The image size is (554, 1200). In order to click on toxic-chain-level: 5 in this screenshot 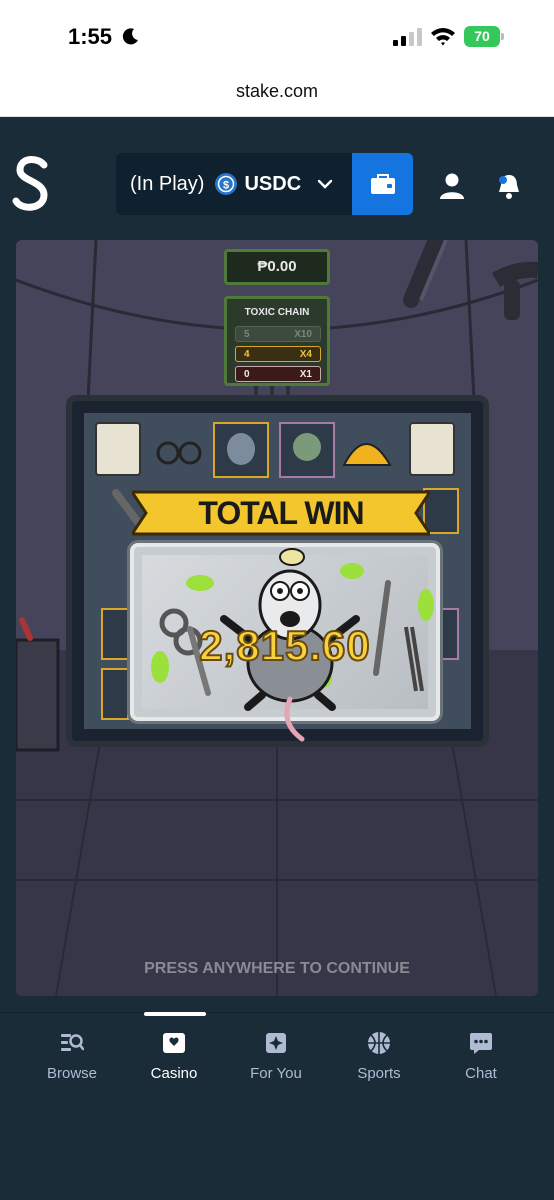, I will do `click(247, 334)`.